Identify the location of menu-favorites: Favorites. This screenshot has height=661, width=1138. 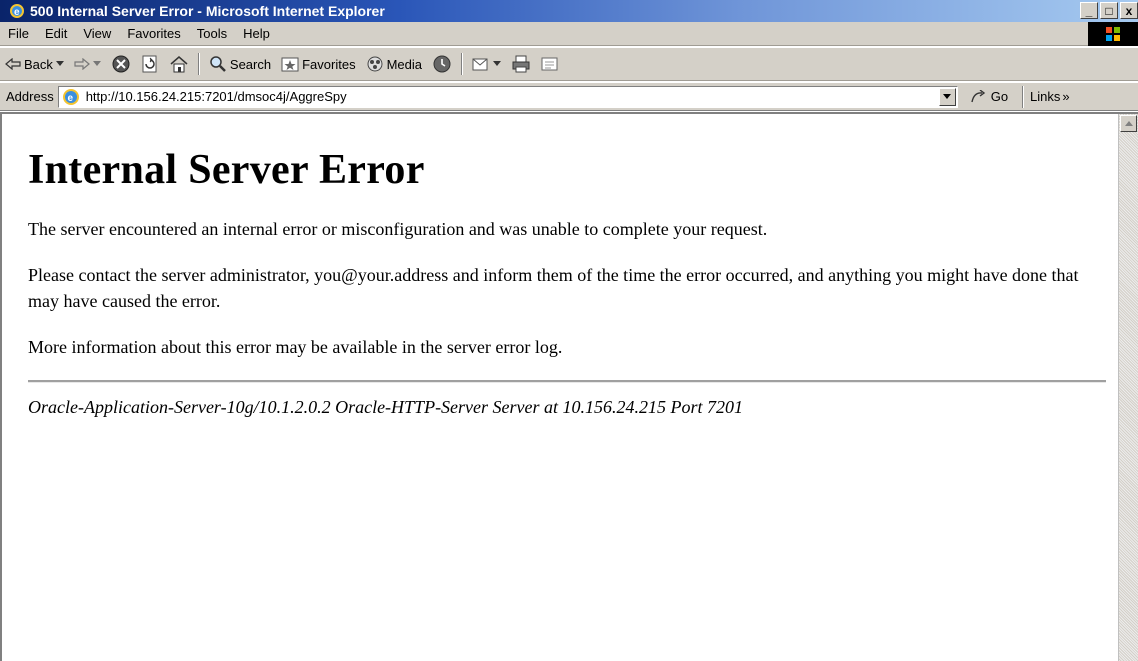
(153, 33).